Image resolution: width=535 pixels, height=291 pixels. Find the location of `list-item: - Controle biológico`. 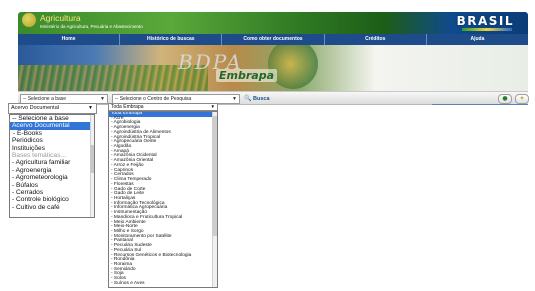

list-item: - Controle biológico is located at coordinates (52, 199).